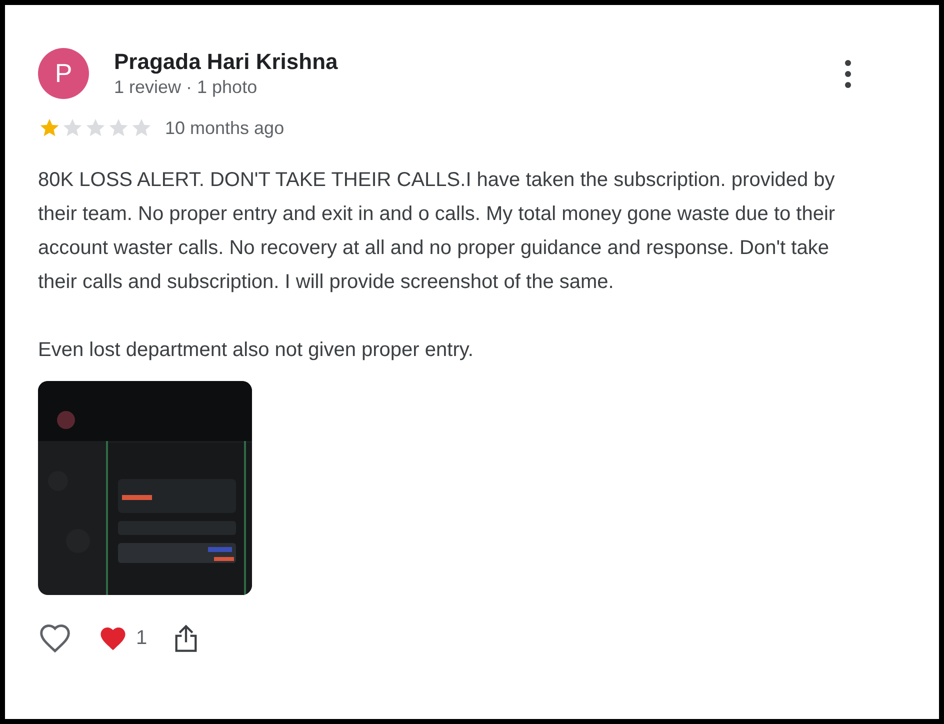  What do you see at coordinates (256, 350) in the screenshot?
I see `review-text: Even lost department also not given proper entry.` at bounding box center [256, 350].